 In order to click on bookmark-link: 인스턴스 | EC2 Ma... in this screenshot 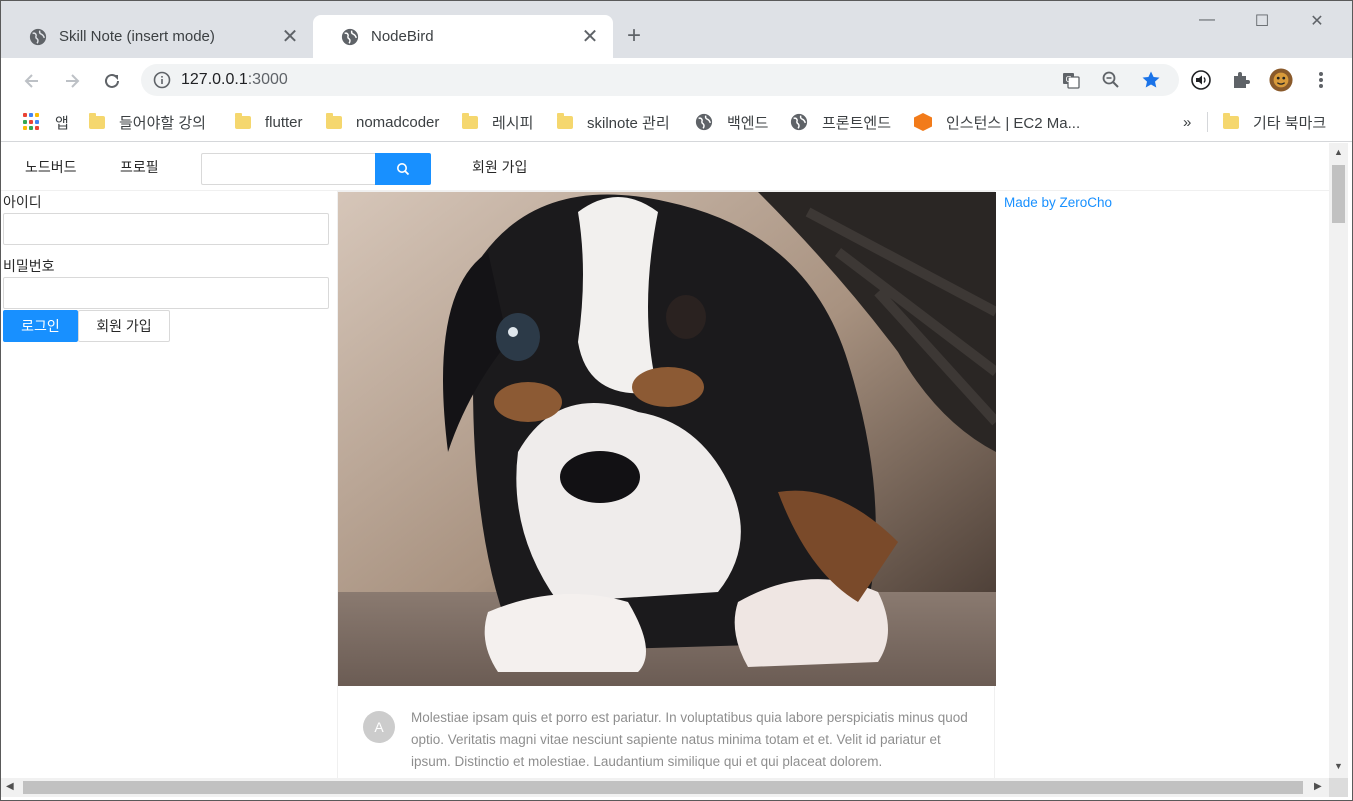, I will do `click(997, 122)`.